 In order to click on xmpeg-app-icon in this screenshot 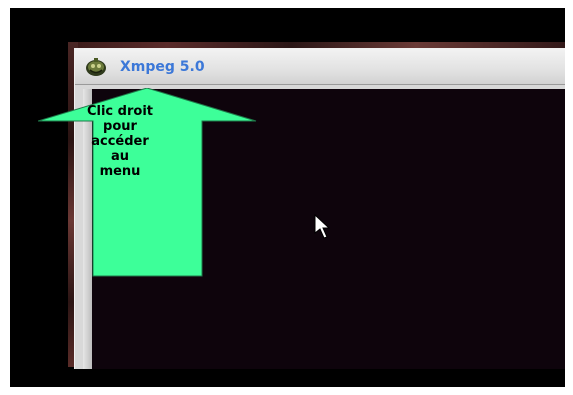, I will do `click(96, 67)`.